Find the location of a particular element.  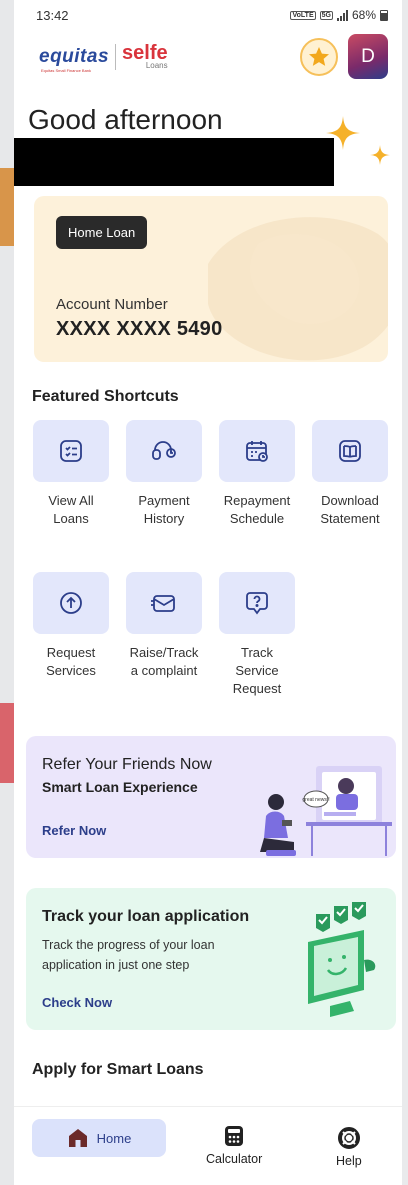

account-number-label: Account Number is located at coordinates (112, 304).